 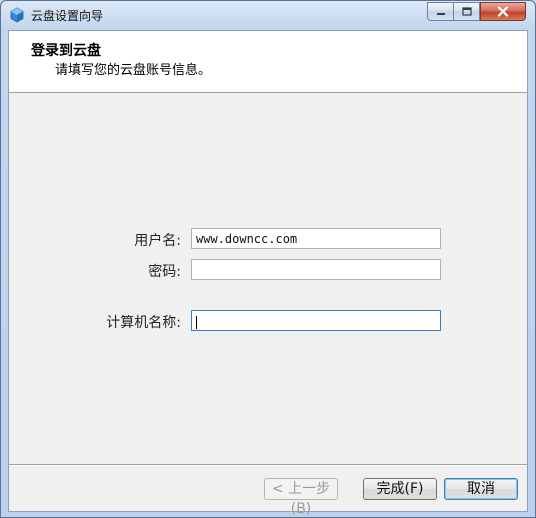 I want to click on computer-name-input, so click(x=316, y=320).